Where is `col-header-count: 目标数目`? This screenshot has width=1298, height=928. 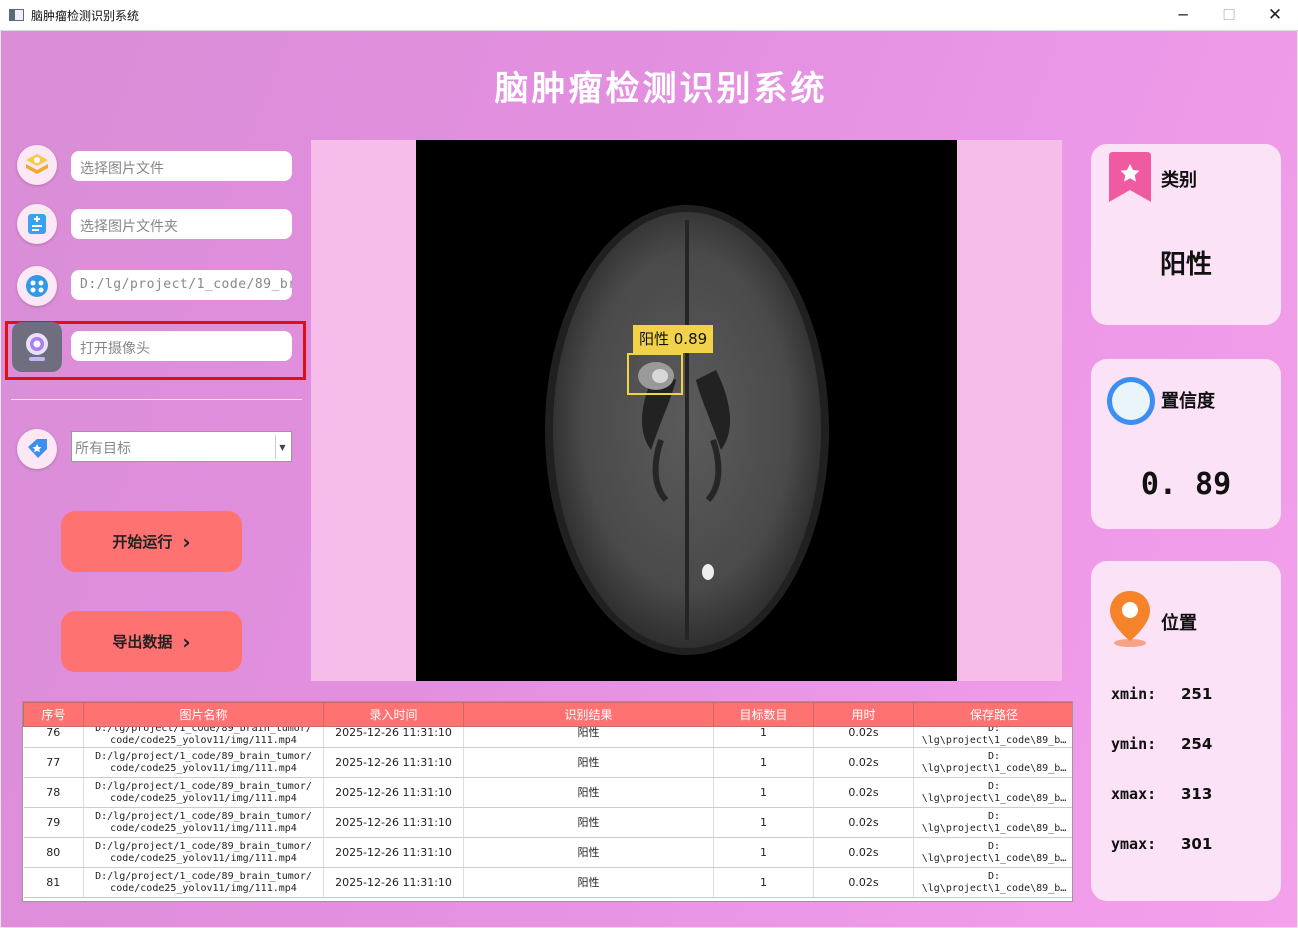
col-header-count: 目标数目 is located at coordinates (763, 714).